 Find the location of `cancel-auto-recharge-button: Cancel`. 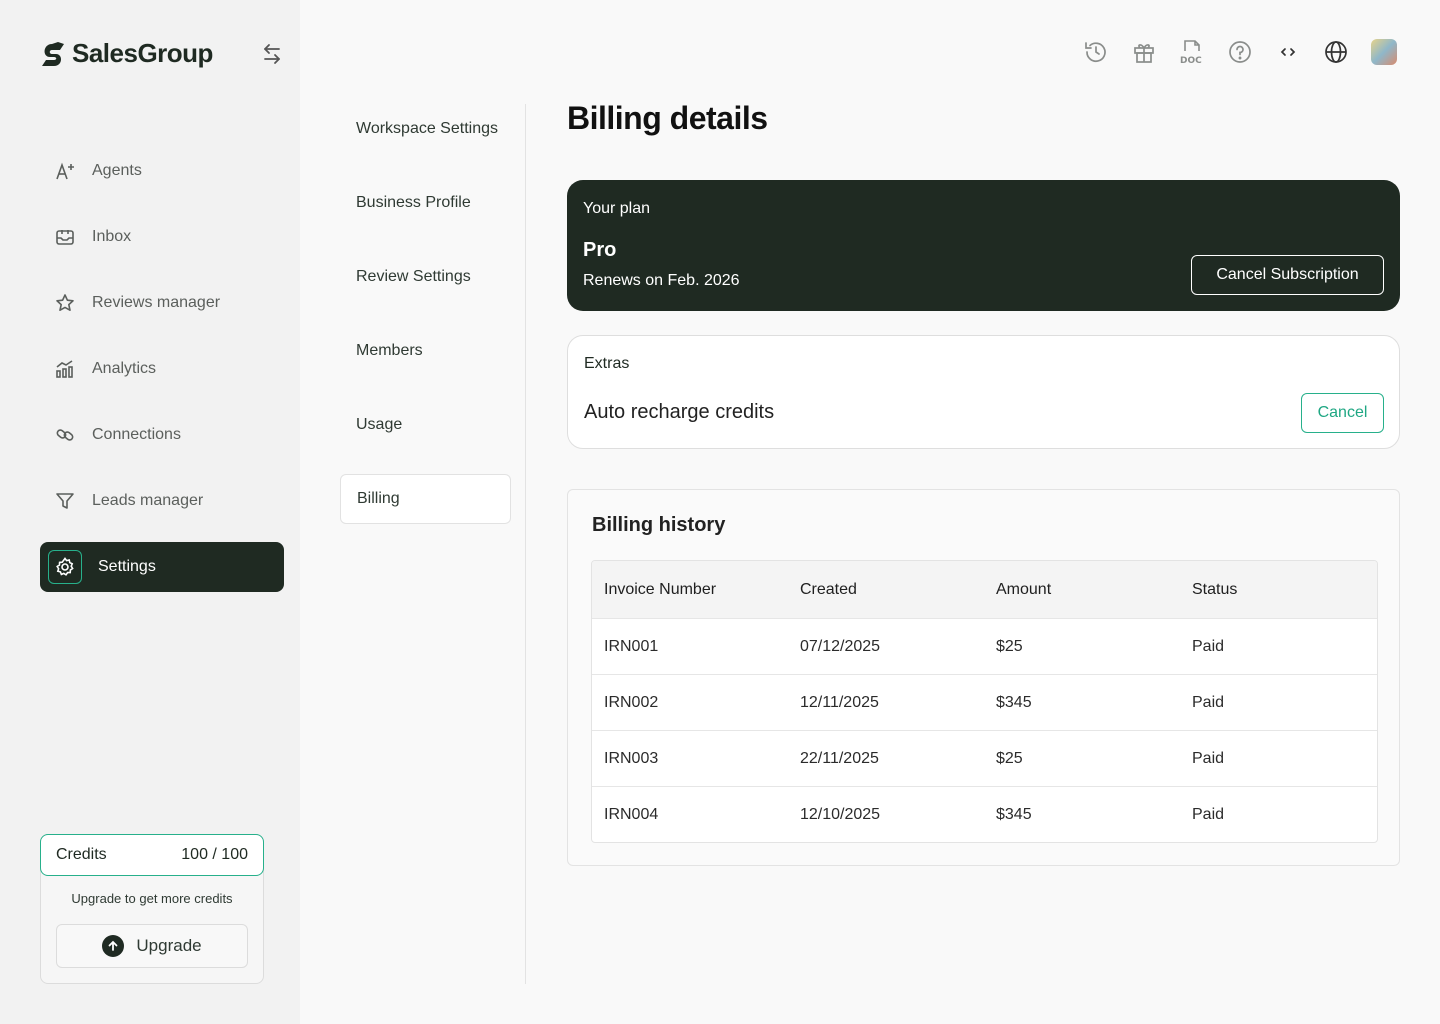

cancel-auto-recharge-button: Cancel is located at coordinates (1342, 413).